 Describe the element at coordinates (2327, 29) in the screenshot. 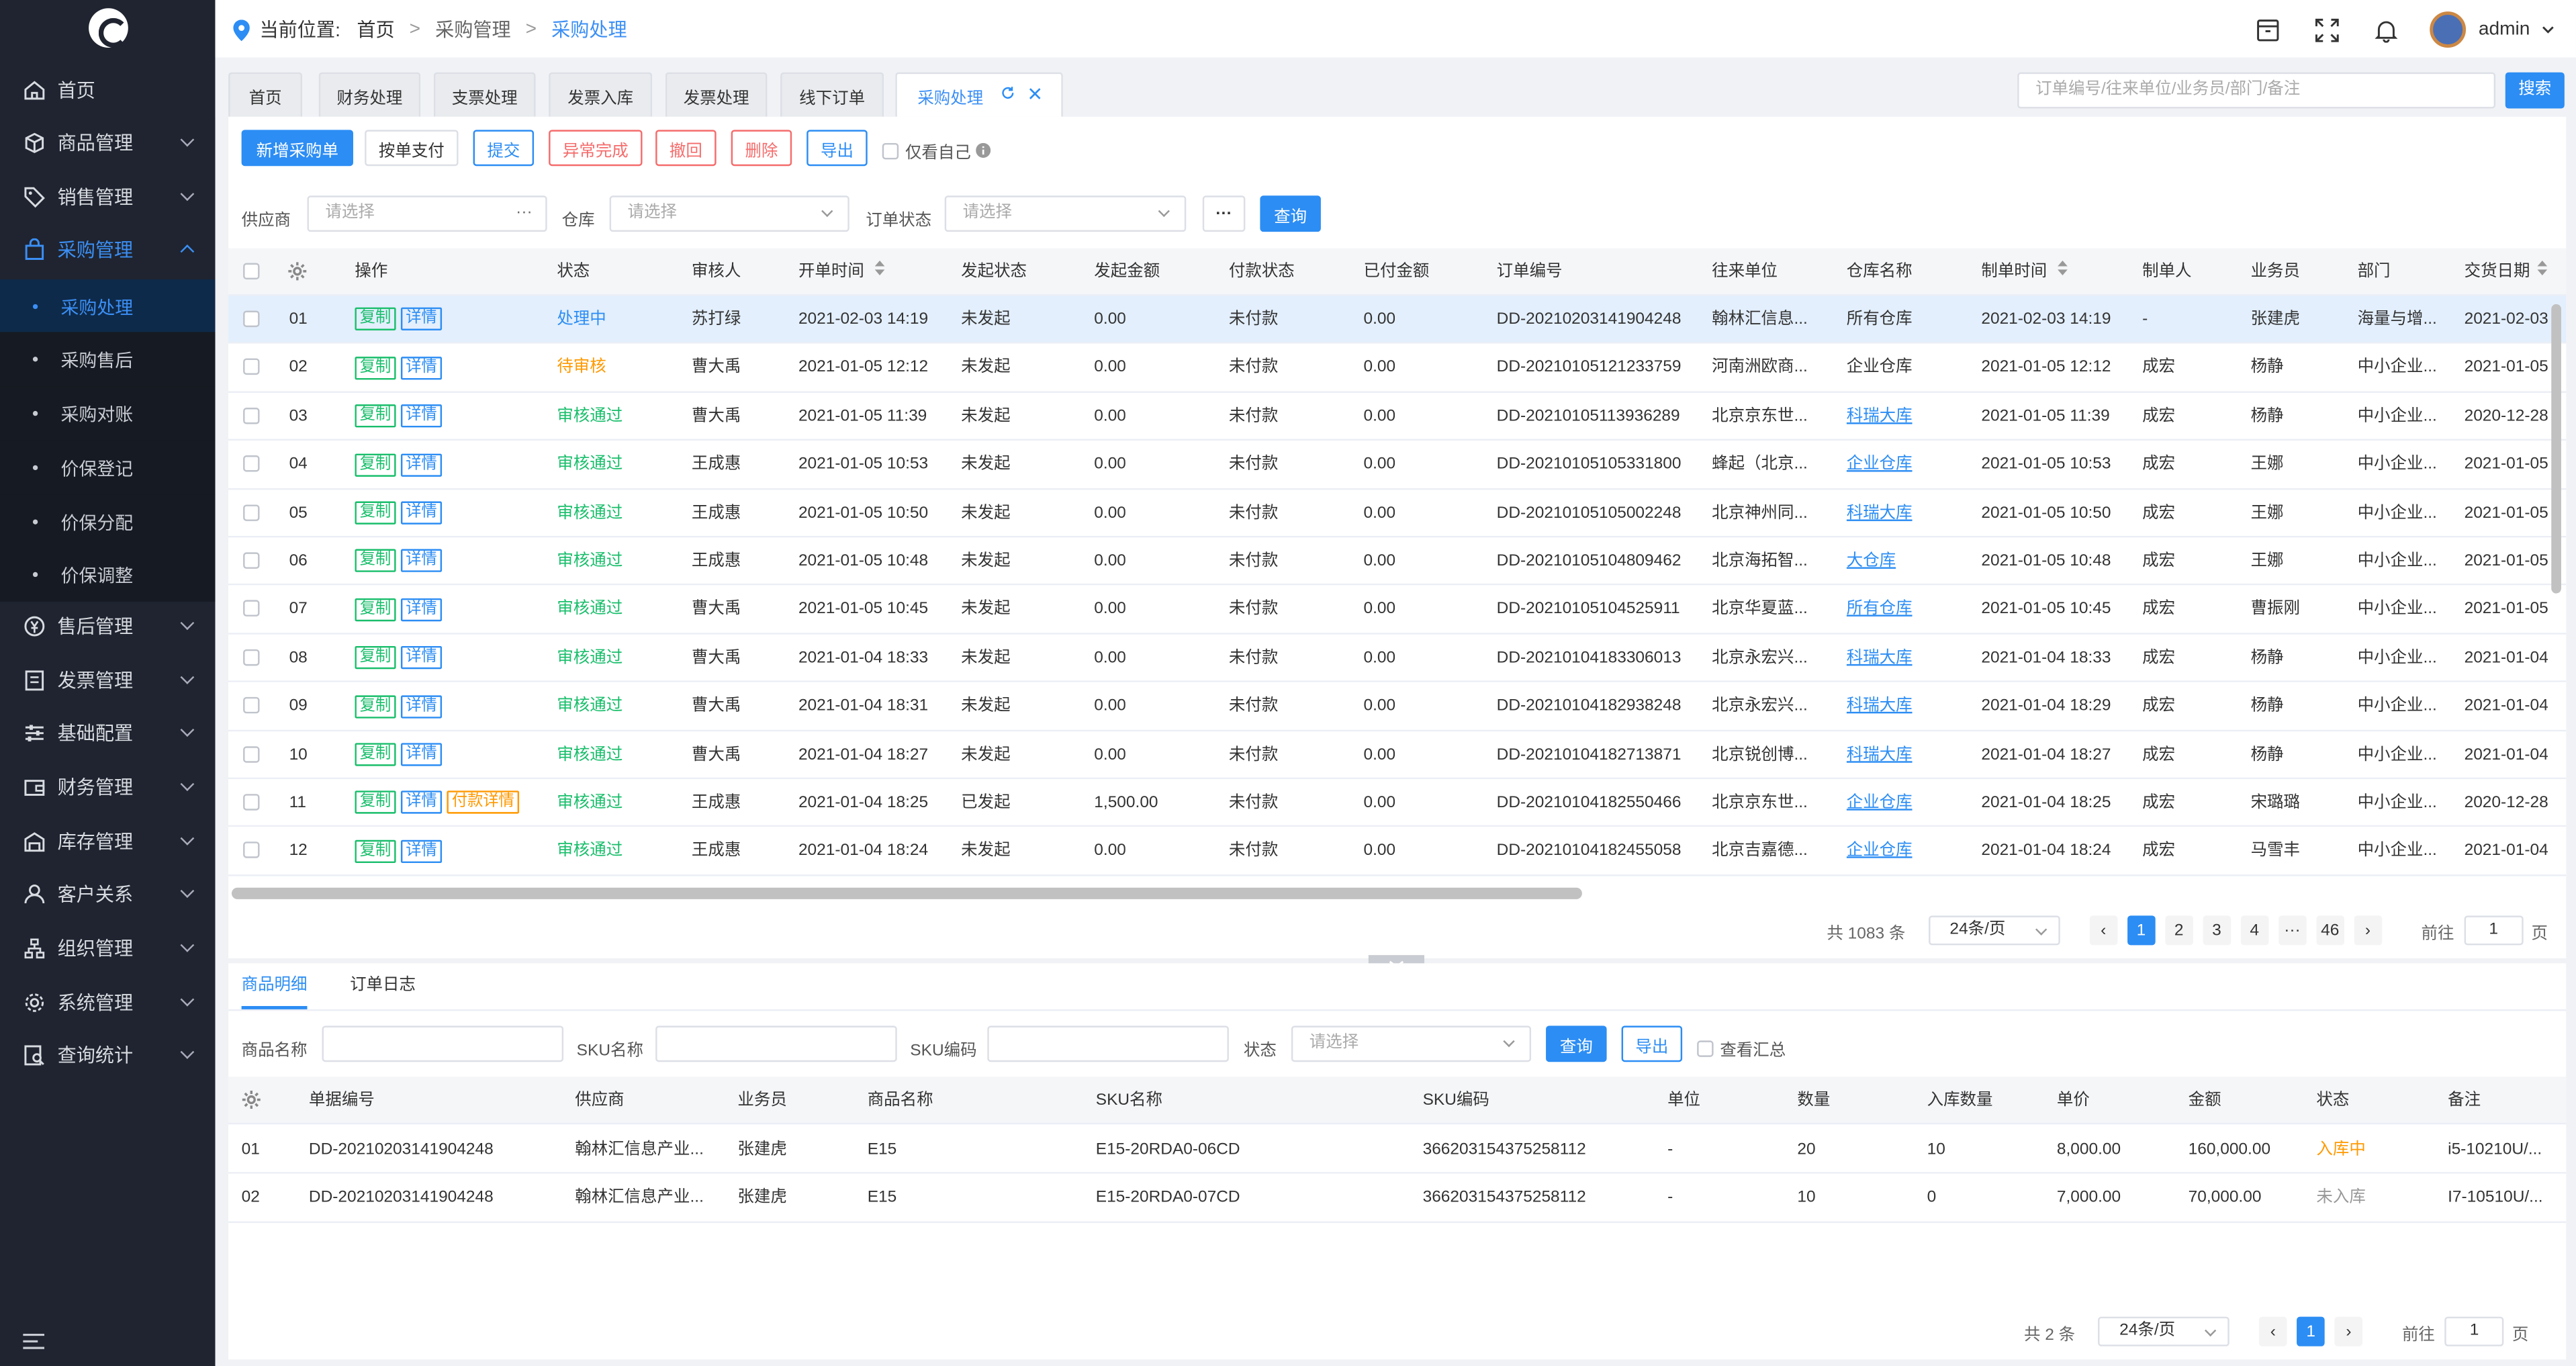

I see `fullscreen-icon` at that location.